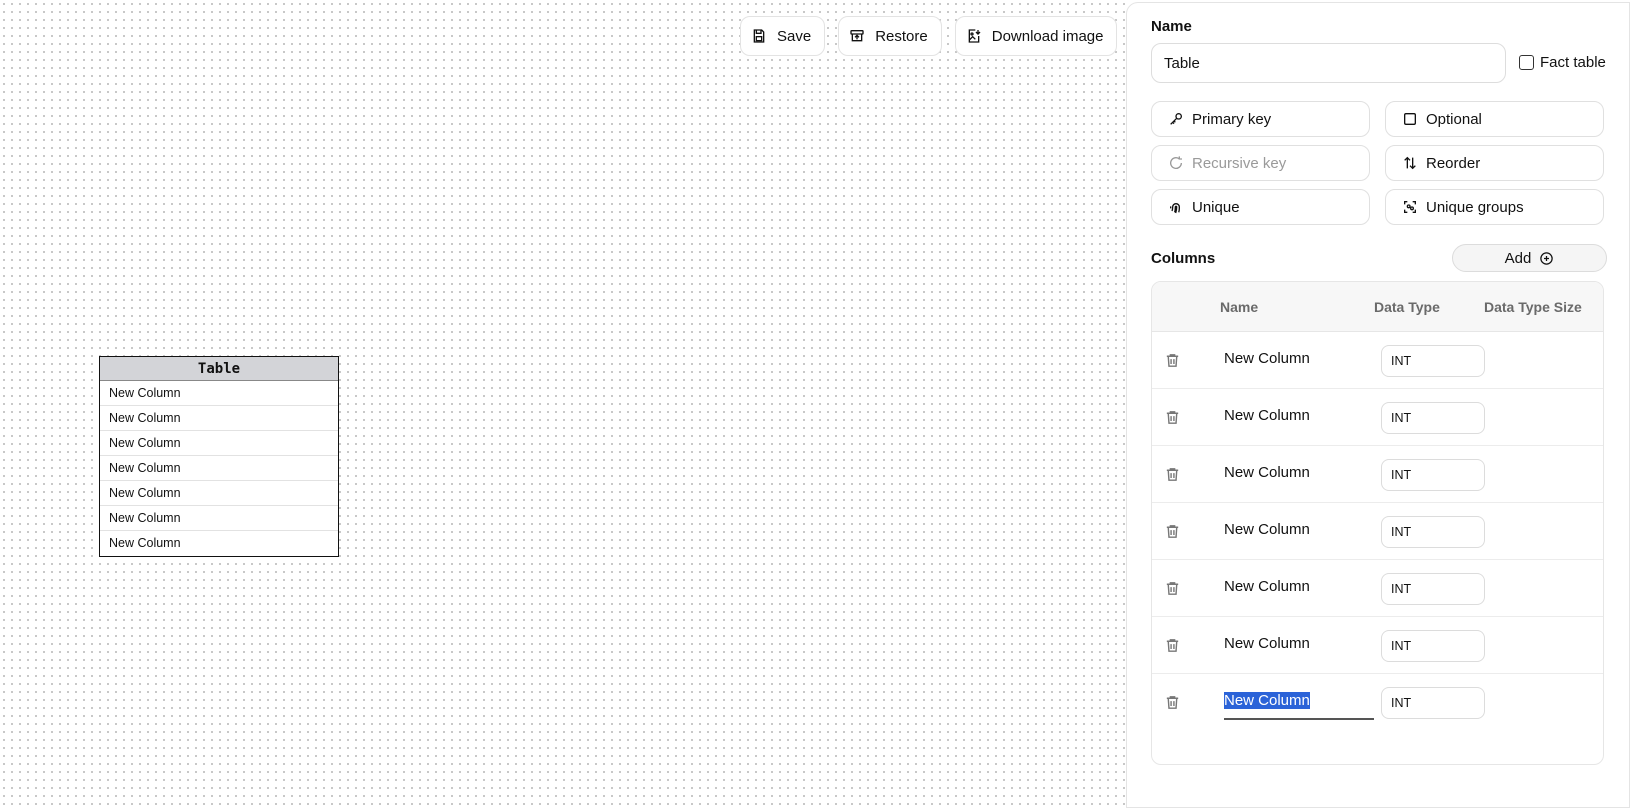  Describe the element at coordinates (1533, 307) in the screenshot. I see `header-data-type-size: Data Type Size` at that location.